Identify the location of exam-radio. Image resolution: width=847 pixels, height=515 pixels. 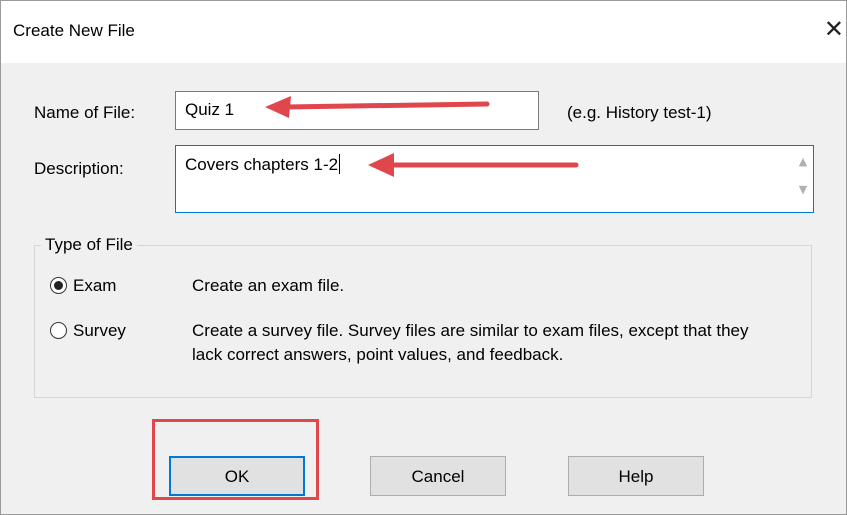
(58, 285).